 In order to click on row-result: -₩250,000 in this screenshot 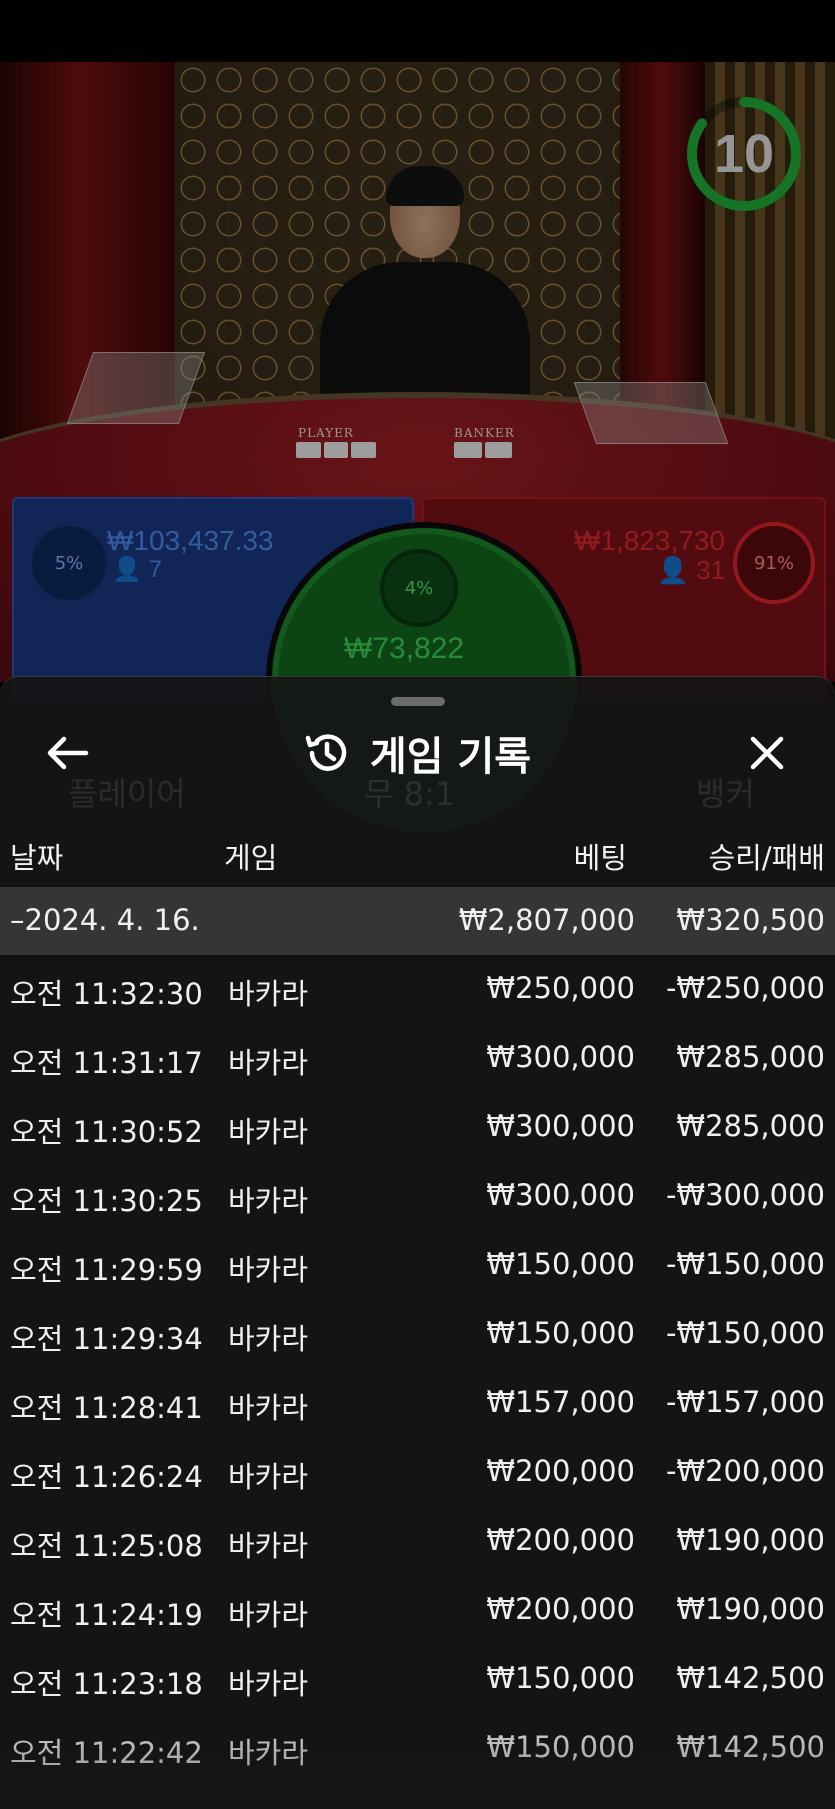, I will do `click(745, 988)`.